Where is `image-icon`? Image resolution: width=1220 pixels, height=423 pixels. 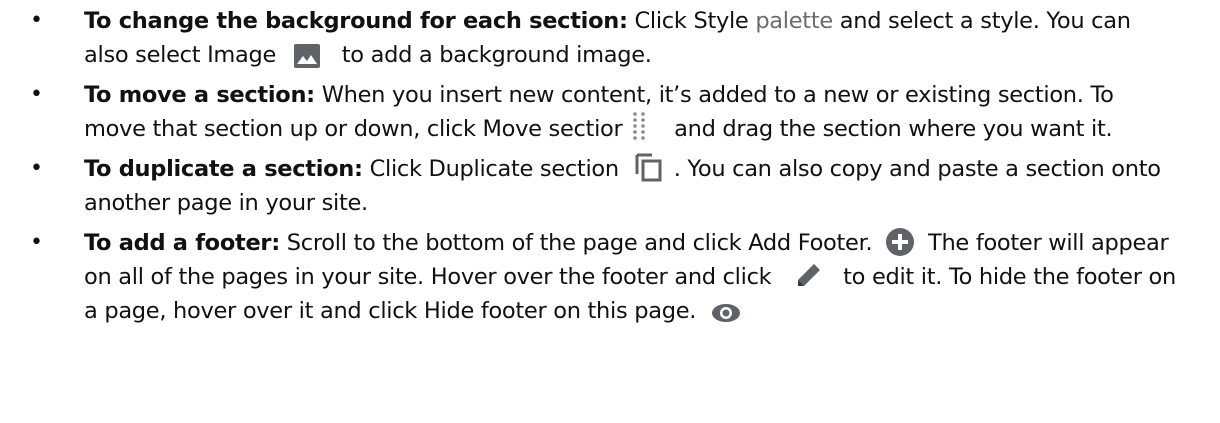 image-icon is located at coordinates (307, 56).